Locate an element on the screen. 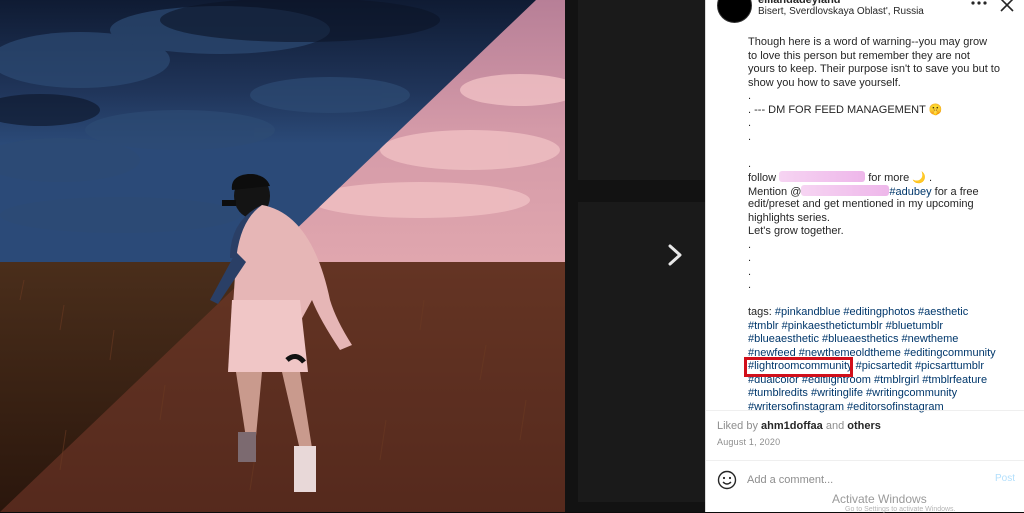 This screenshot has width=1024, height=513. hashtag-link: #picsarttumblr is located at coordinates (949, 366).